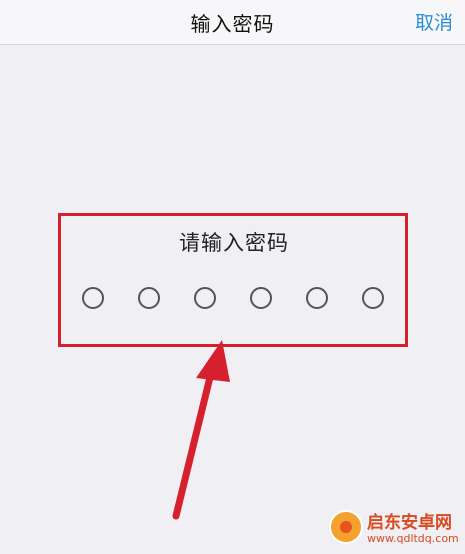  I want to click on passcode-prompt: 请输入密码, so click(234, 243).